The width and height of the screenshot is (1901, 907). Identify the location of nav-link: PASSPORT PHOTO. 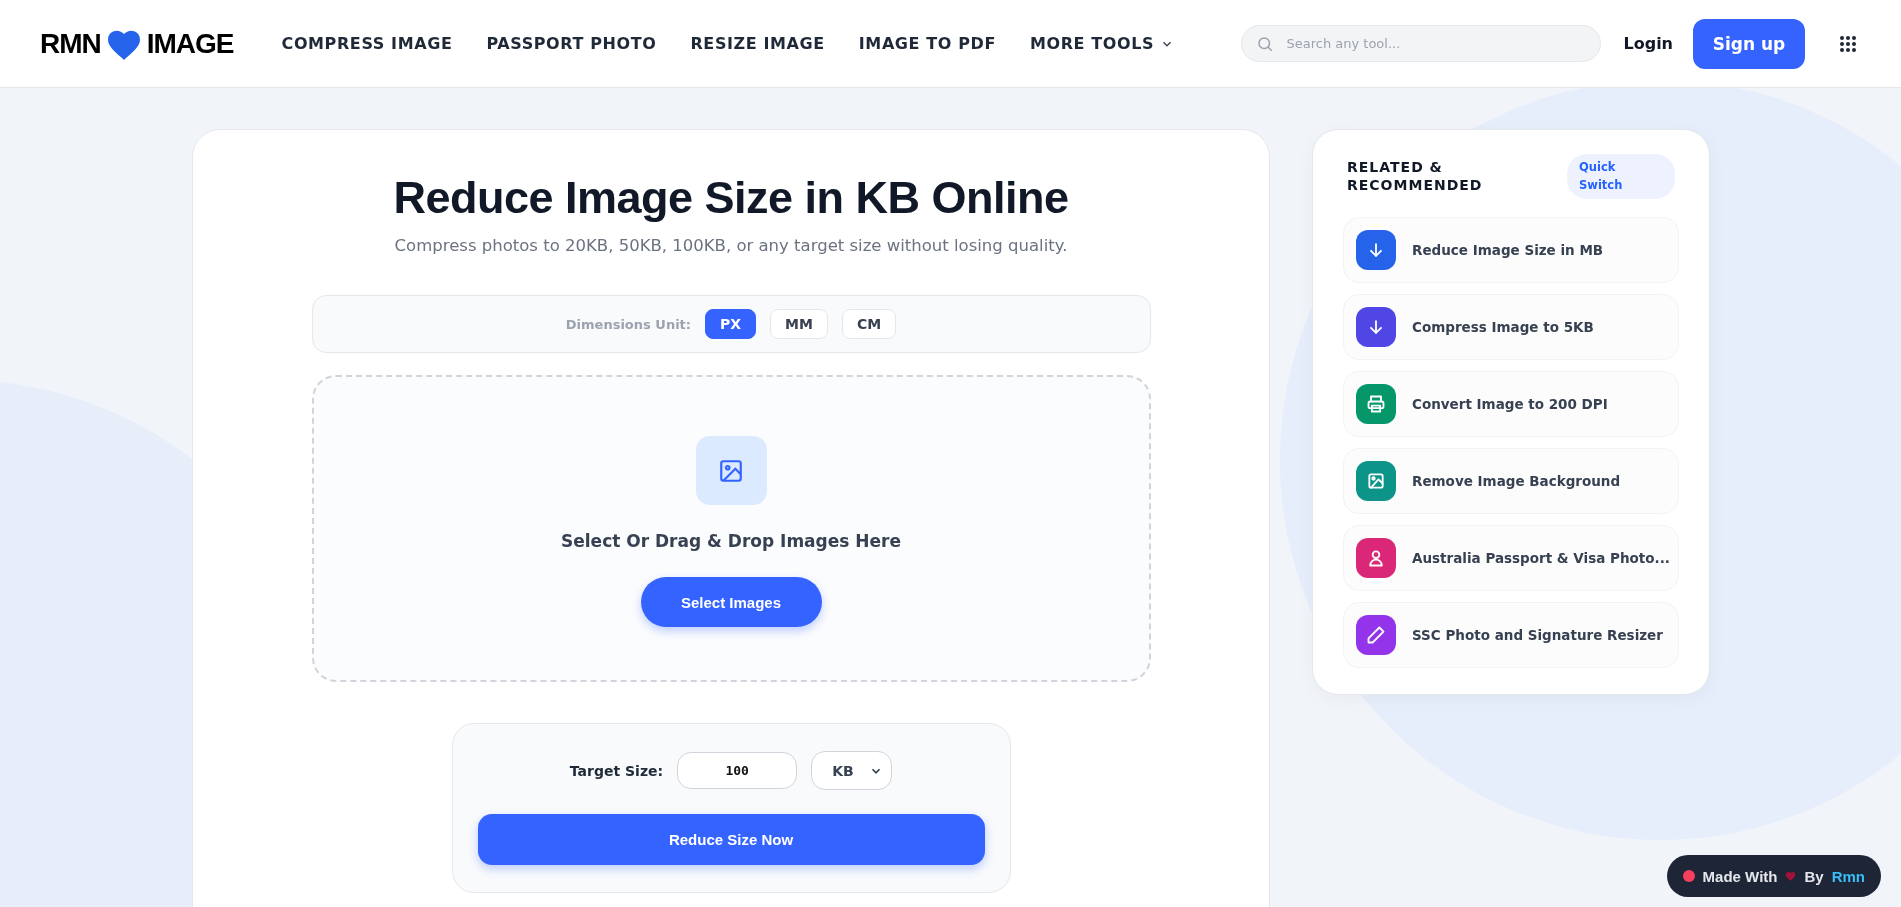
(571, 43).